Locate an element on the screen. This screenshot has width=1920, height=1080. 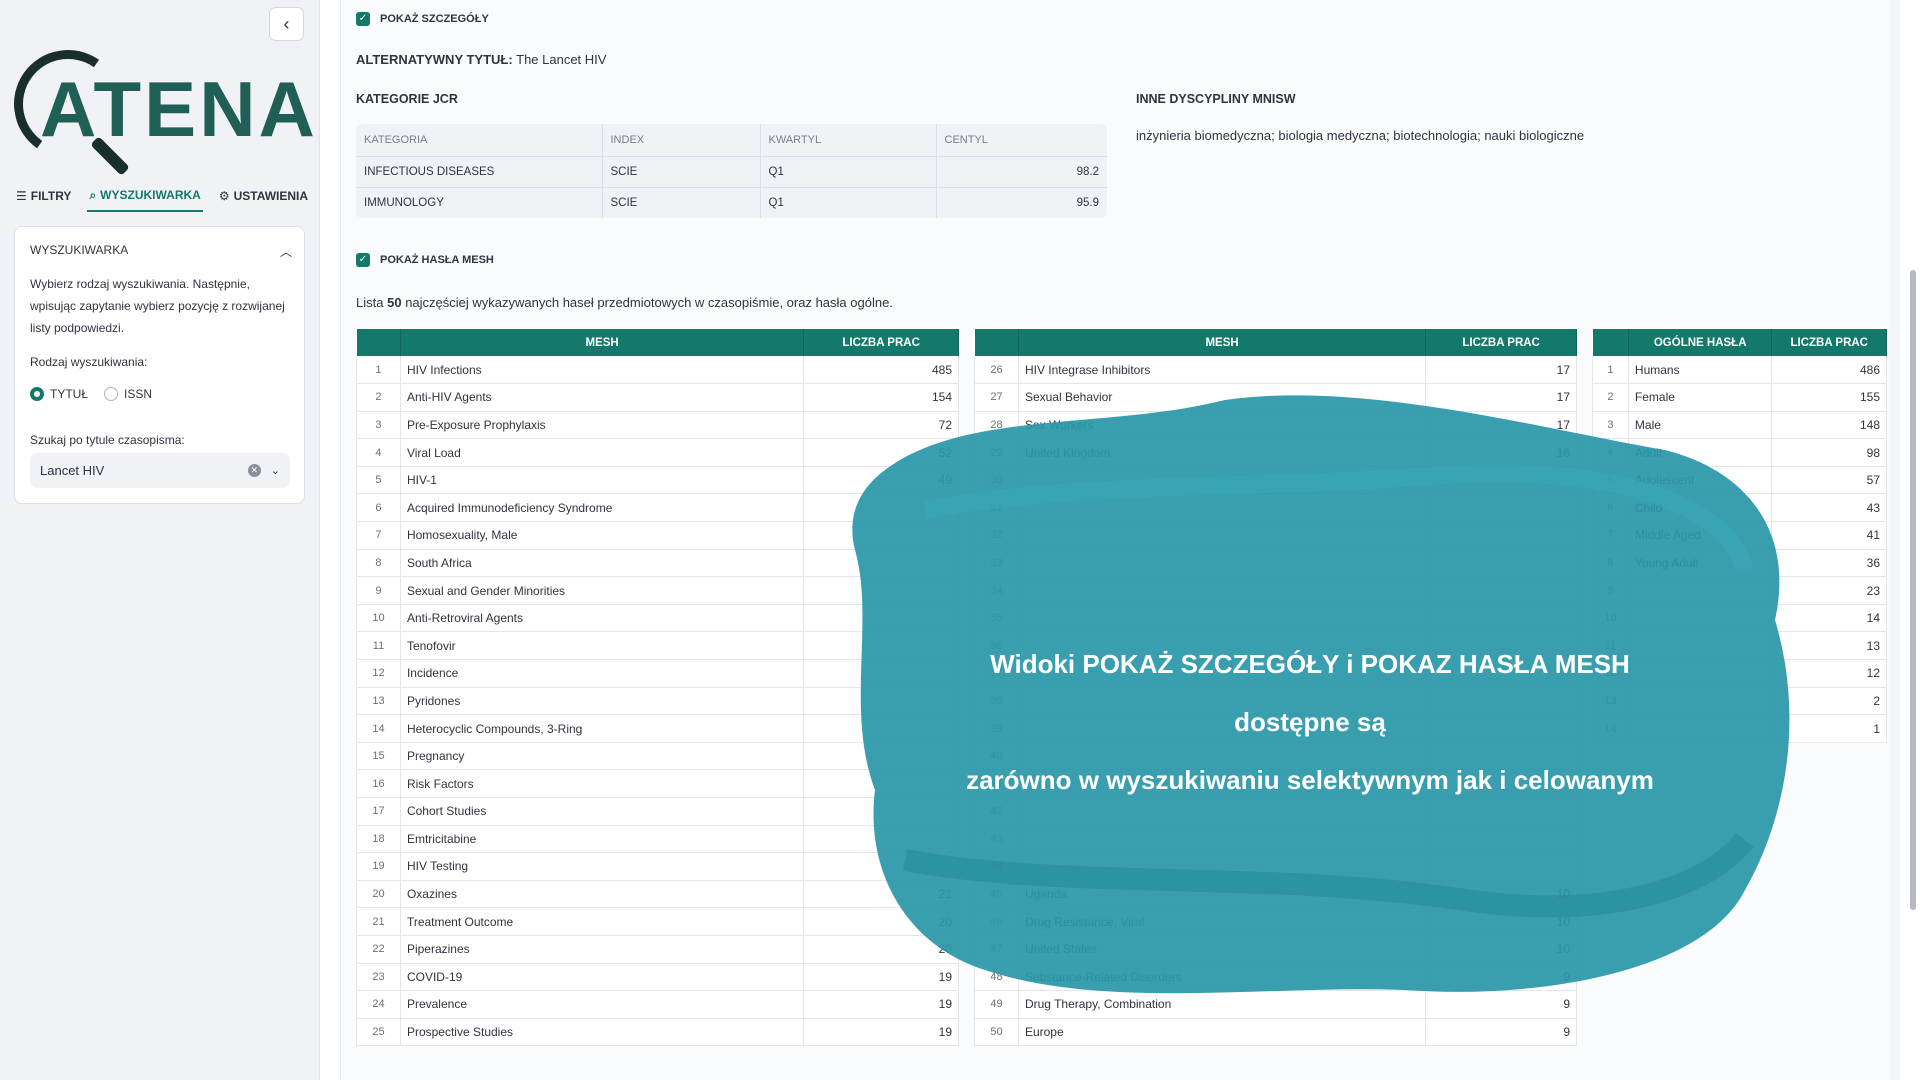
row-index: 21 is located at coordinates (378, 921).